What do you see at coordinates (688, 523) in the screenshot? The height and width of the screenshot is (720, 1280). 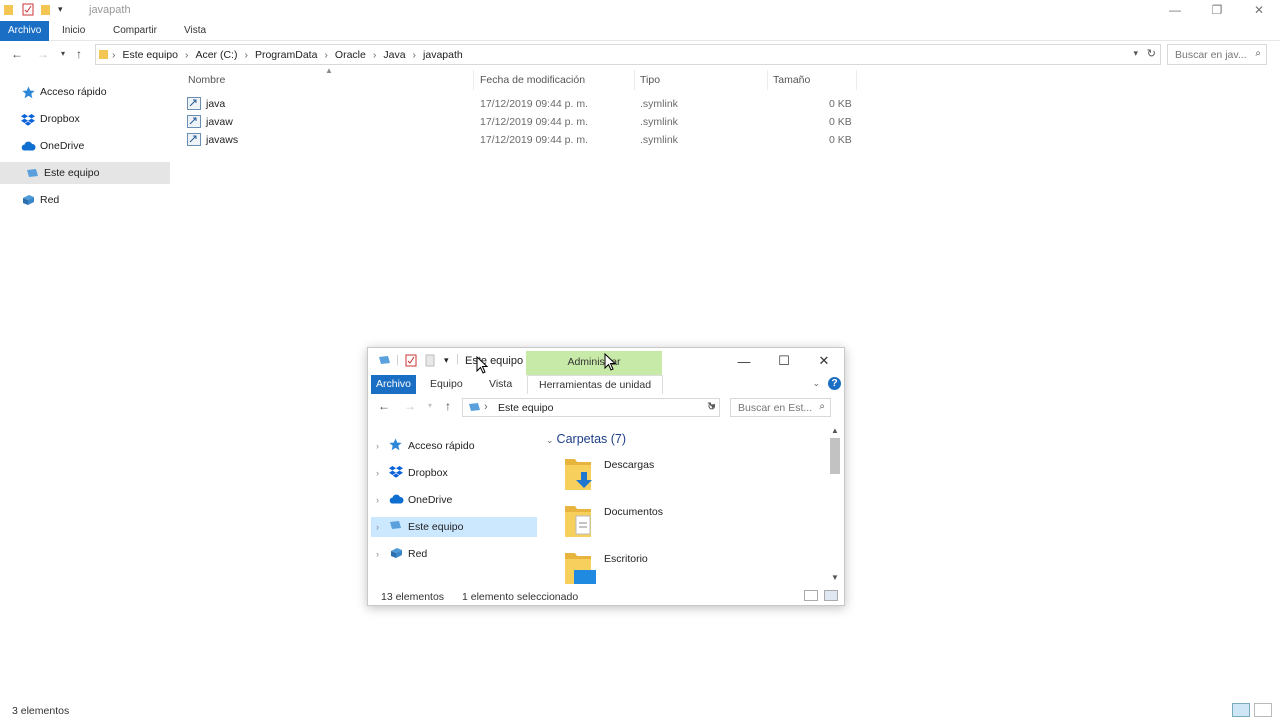 I see `folder-item-documentos: Documentos` at bounding box center [688, 523].